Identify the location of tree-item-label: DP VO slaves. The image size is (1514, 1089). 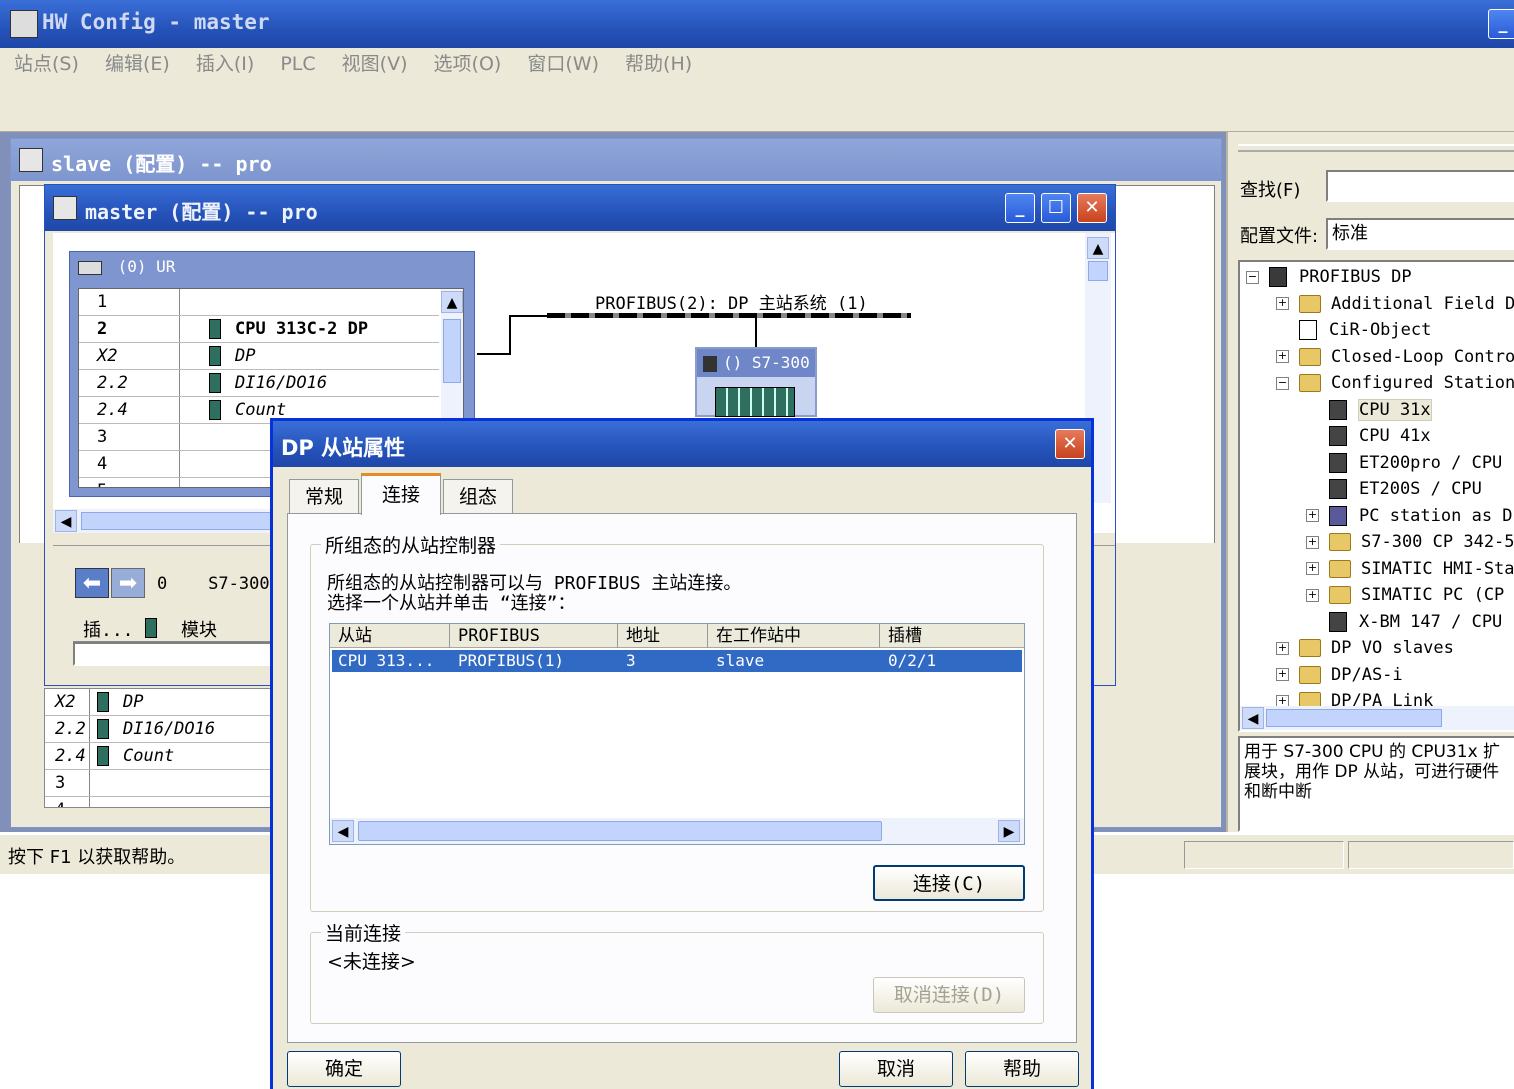
(1392, 648).